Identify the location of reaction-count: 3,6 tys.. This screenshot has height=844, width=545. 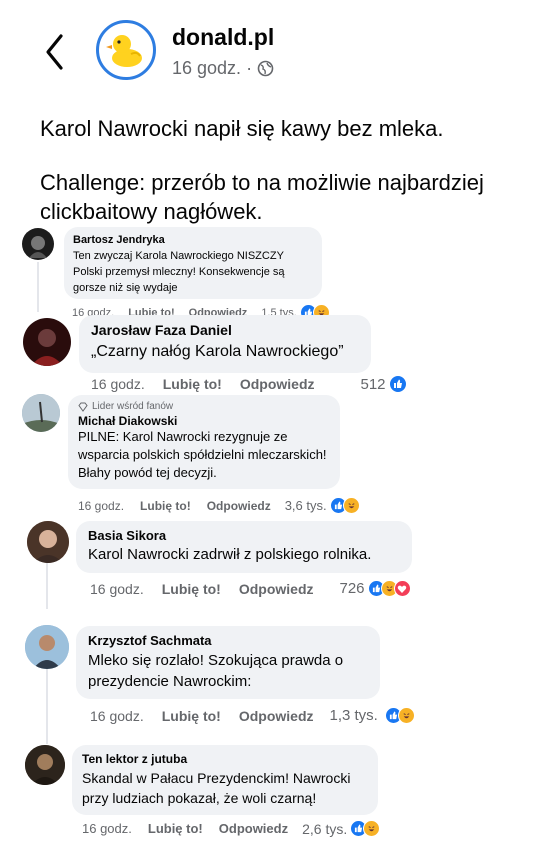
(305, 505).